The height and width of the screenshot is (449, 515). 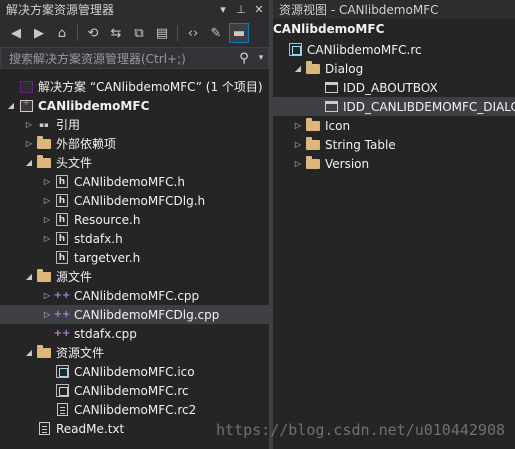 I want to click on tree-item: ▷ h CANlibdemoMFCDlg.h, so click(x=134, y=200).